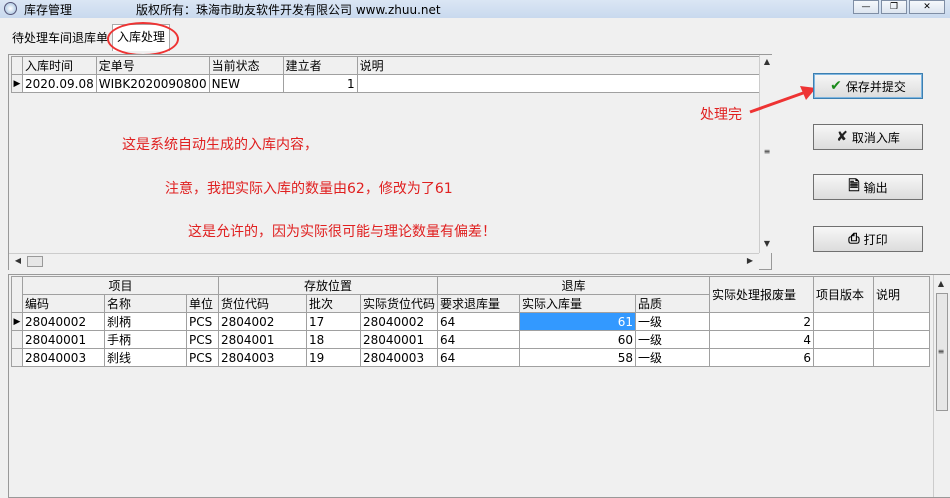 The height and width of the screenshot is (498, 950). I want to click on cell-actual-qty: 58, so click(578, 357).